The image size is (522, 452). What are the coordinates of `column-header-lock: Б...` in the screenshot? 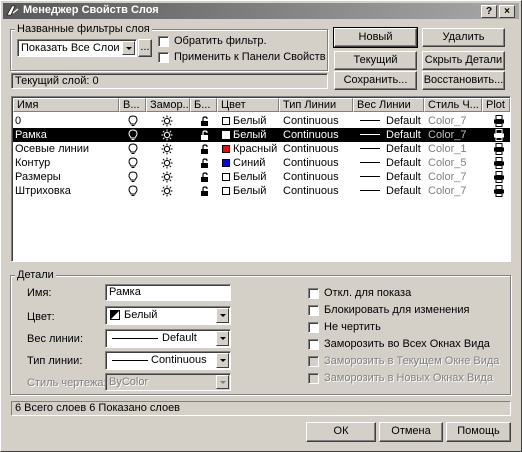 It's located at (203, 105).